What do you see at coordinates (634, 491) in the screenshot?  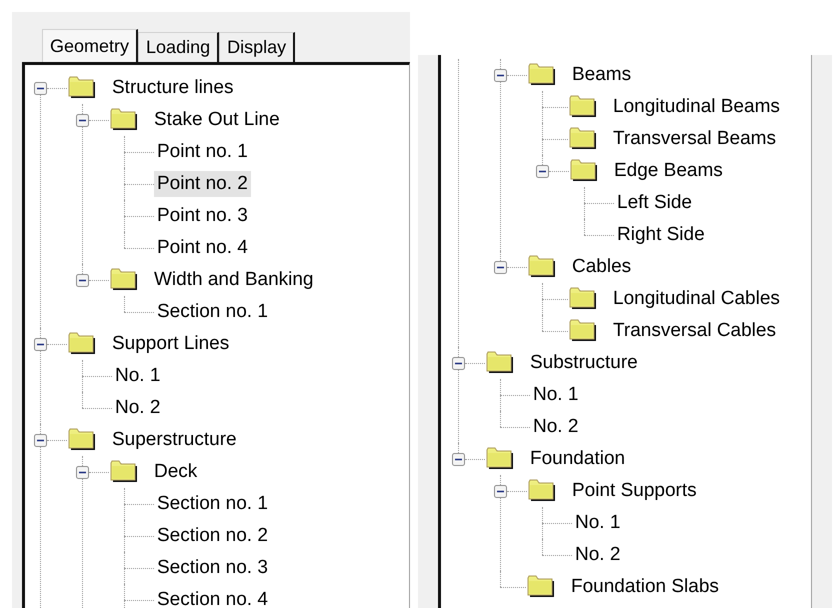 I see `tree-item: Point Supports` at bounding box center [634, 491].